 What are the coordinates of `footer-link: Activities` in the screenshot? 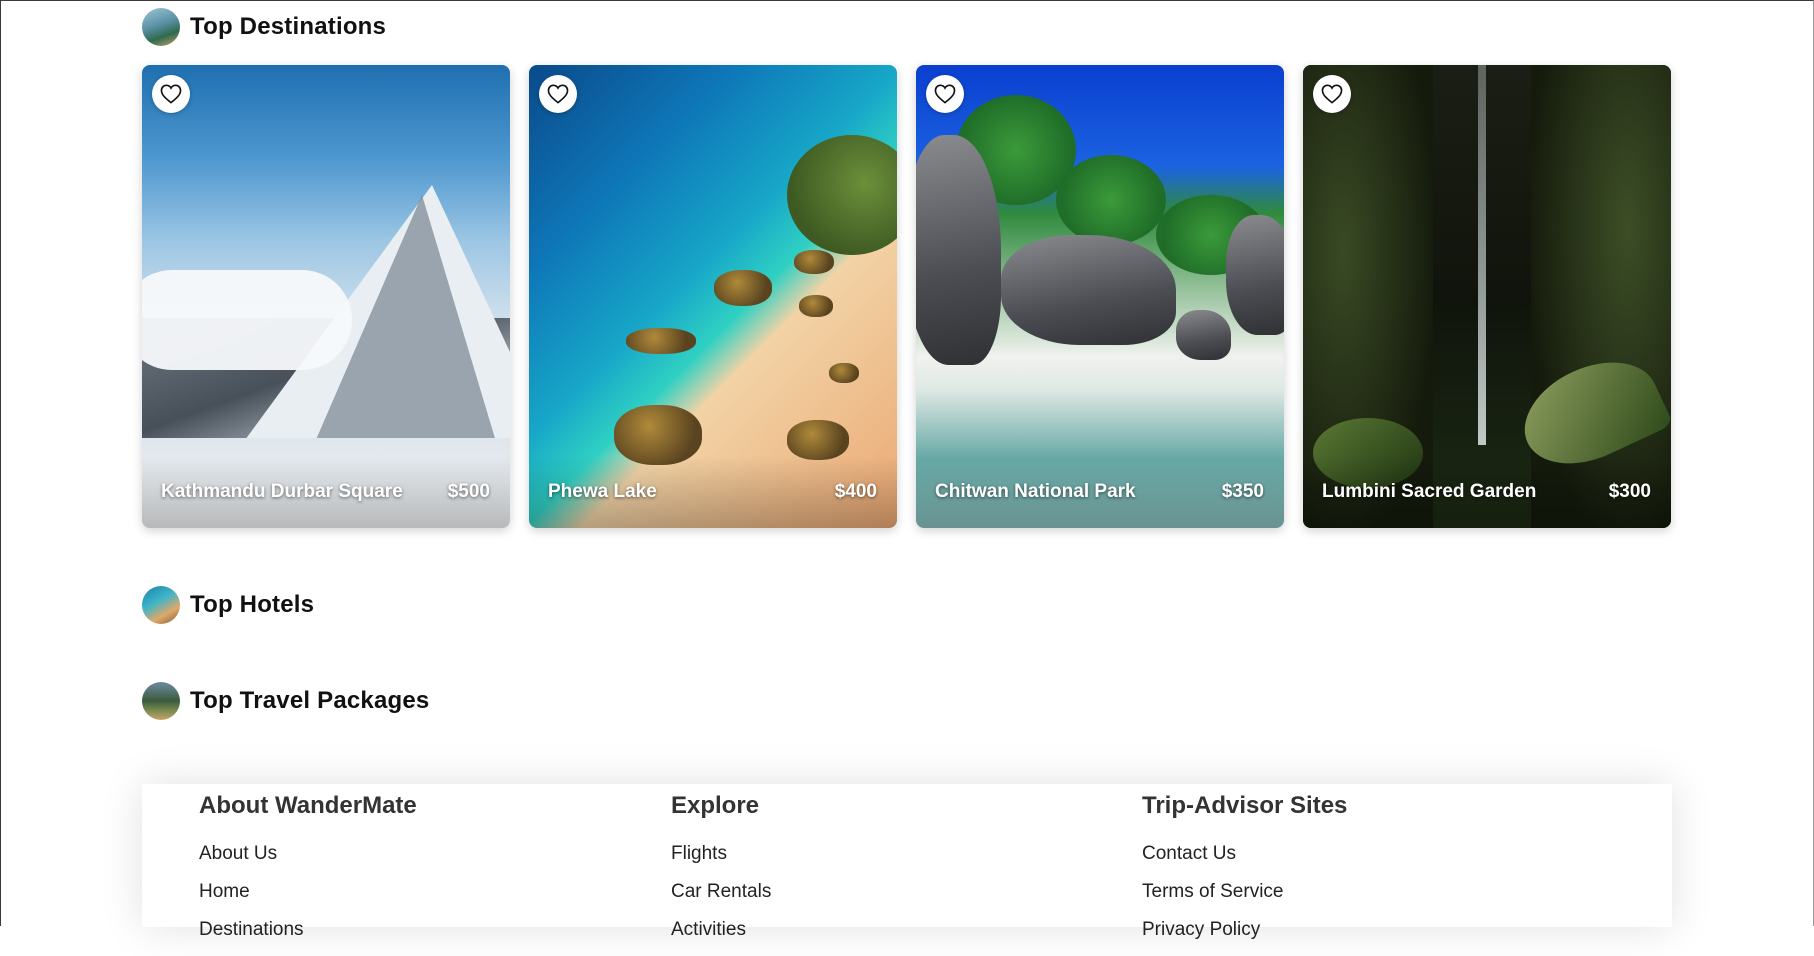 It's located at (721, 930).